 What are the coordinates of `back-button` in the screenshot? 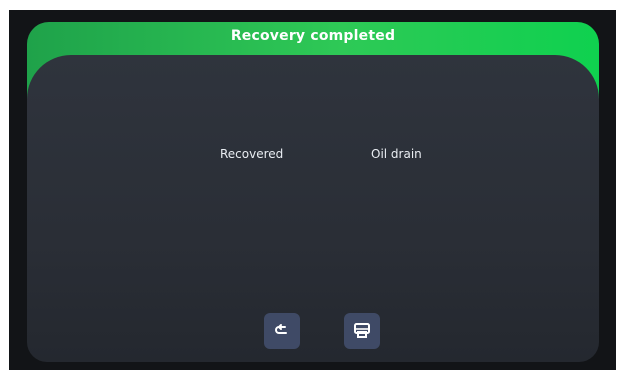 It's located at (282, 331).